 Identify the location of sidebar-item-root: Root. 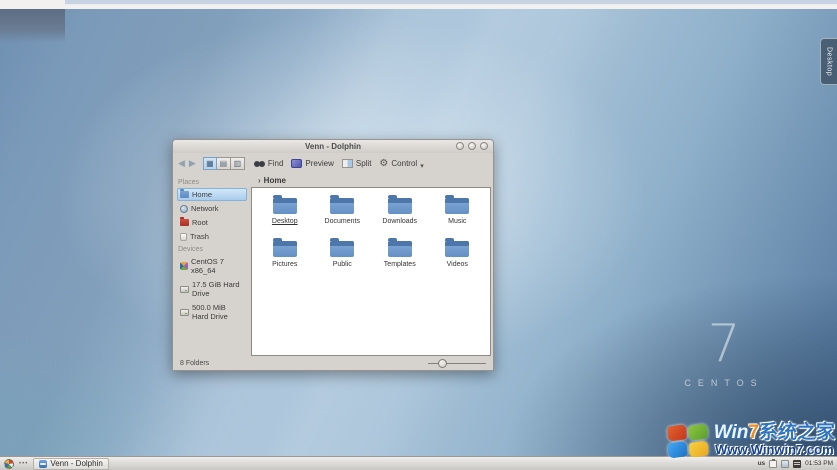
(212, 222).